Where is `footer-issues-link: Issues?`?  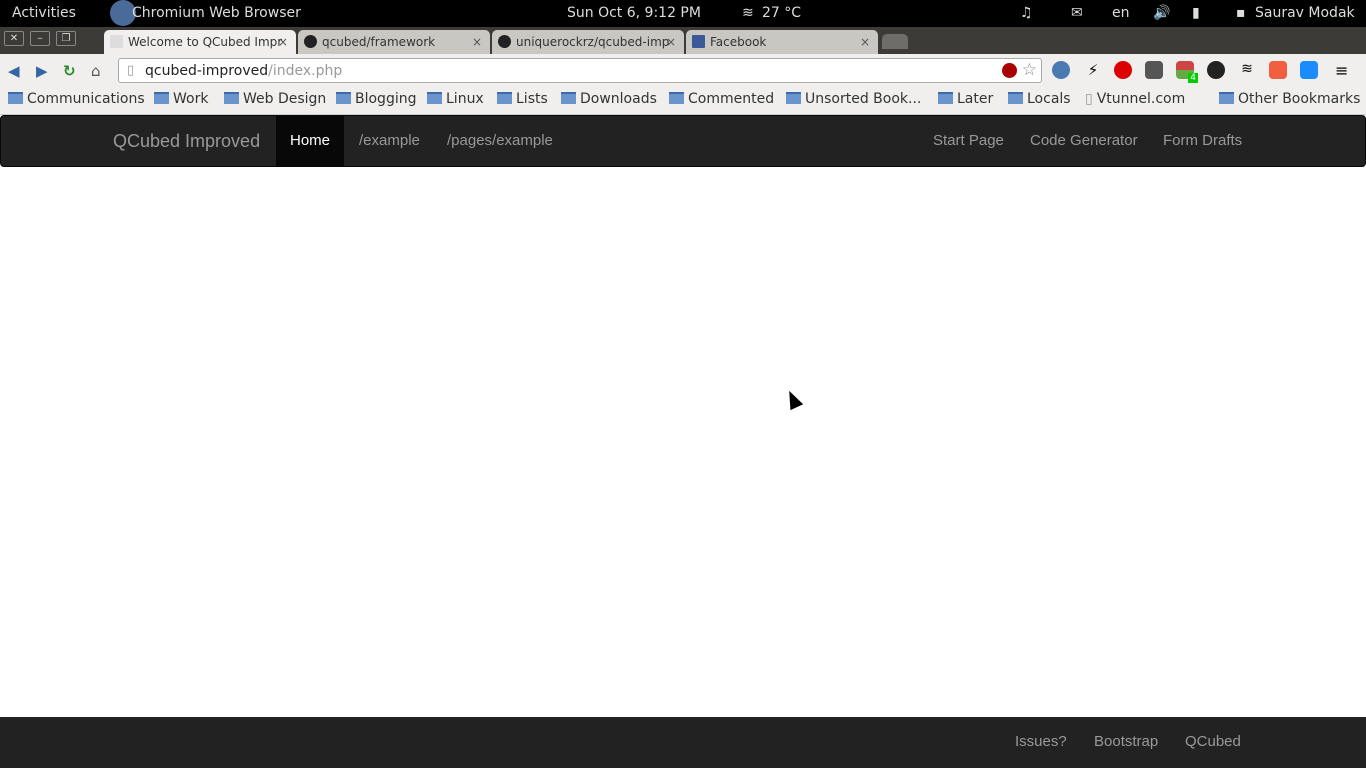
footer-issues-link: Issues? is located at coordinates (1041, 741).